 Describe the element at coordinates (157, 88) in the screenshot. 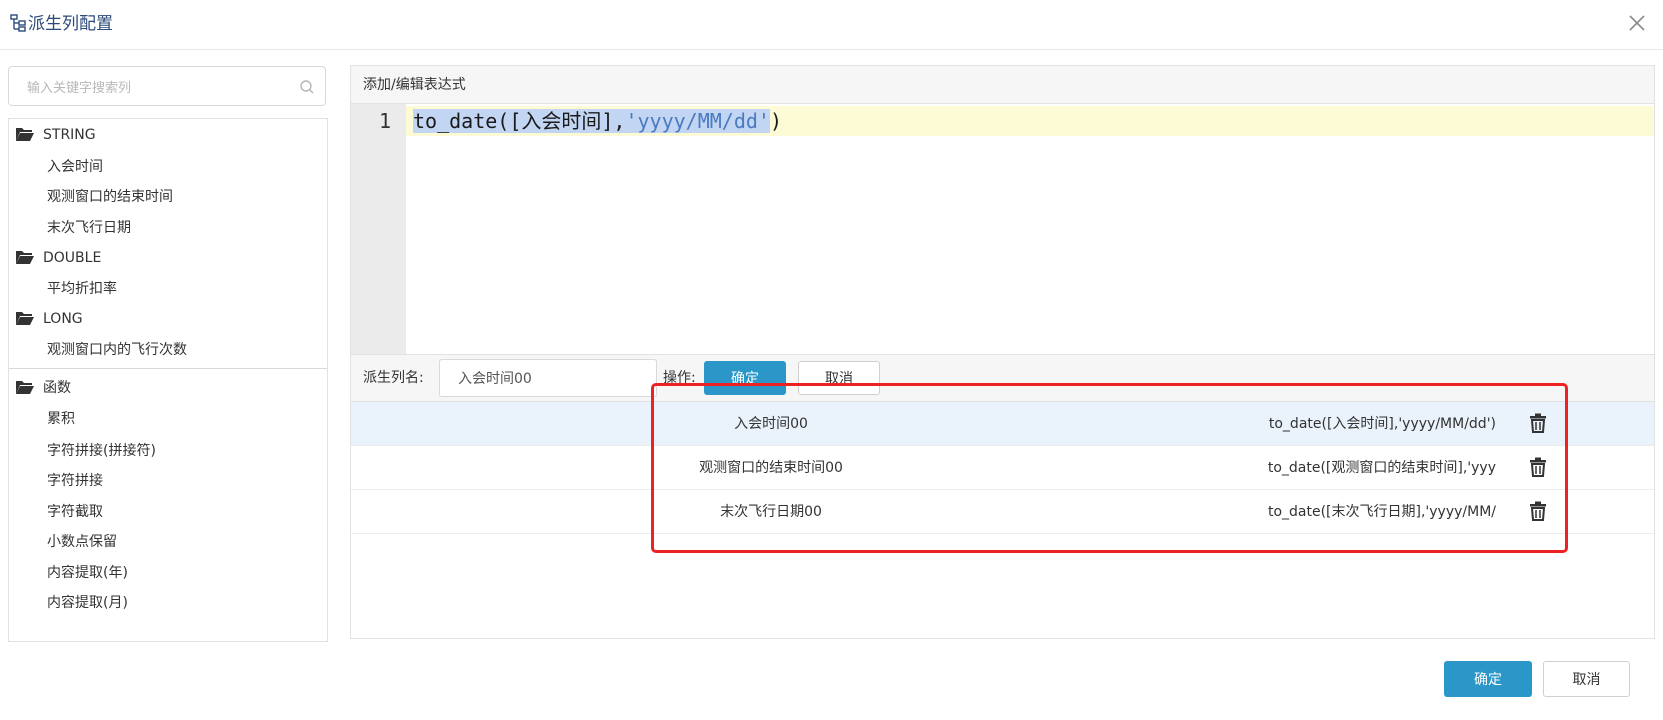

I see `column-search-input` at that location.